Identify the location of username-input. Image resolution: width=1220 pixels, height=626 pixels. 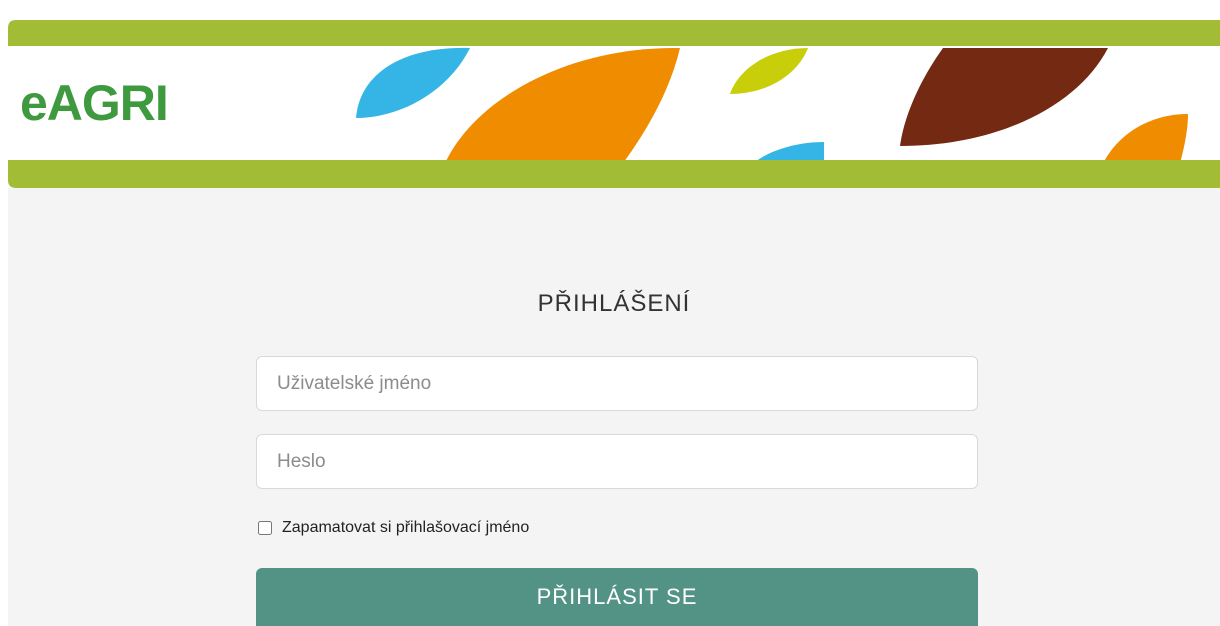
(617, 383).